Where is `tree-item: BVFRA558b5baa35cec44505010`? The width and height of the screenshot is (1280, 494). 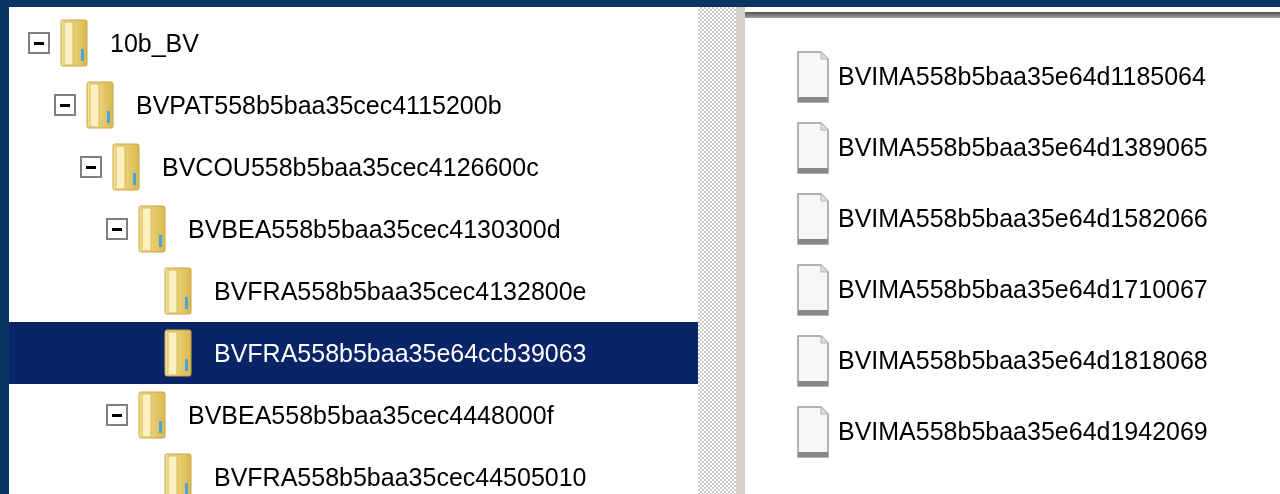 tree-item: BVFRA558b5baa35cec44505010 is located at coordinates (353, 470).